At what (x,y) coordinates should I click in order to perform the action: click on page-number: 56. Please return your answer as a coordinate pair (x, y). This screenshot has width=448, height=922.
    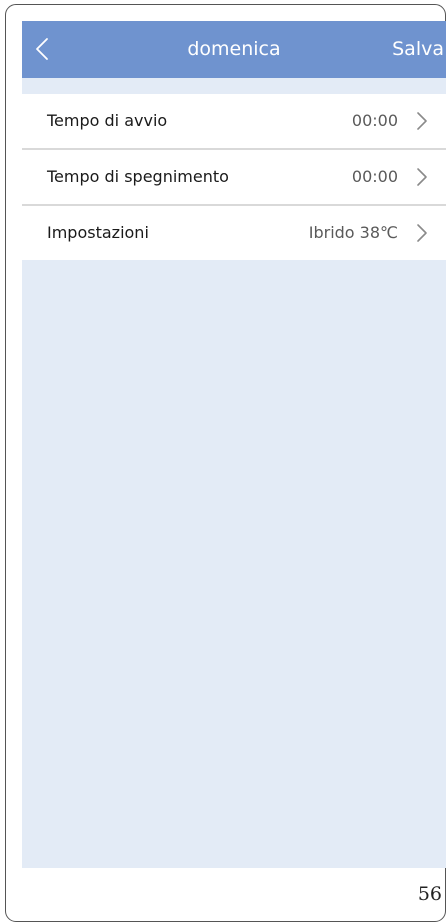
    Looking at the image, I should click on (429, 894).